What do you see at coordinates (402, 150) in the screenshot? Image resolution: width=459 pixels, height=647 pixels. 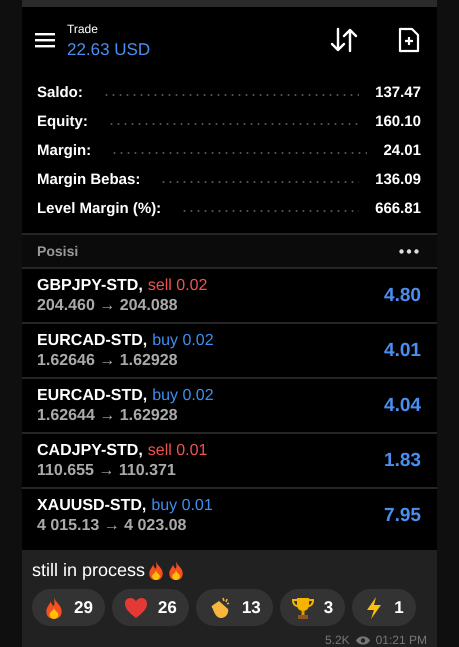 I see `summary-value: 24.01` at bounding box center [402, 150].